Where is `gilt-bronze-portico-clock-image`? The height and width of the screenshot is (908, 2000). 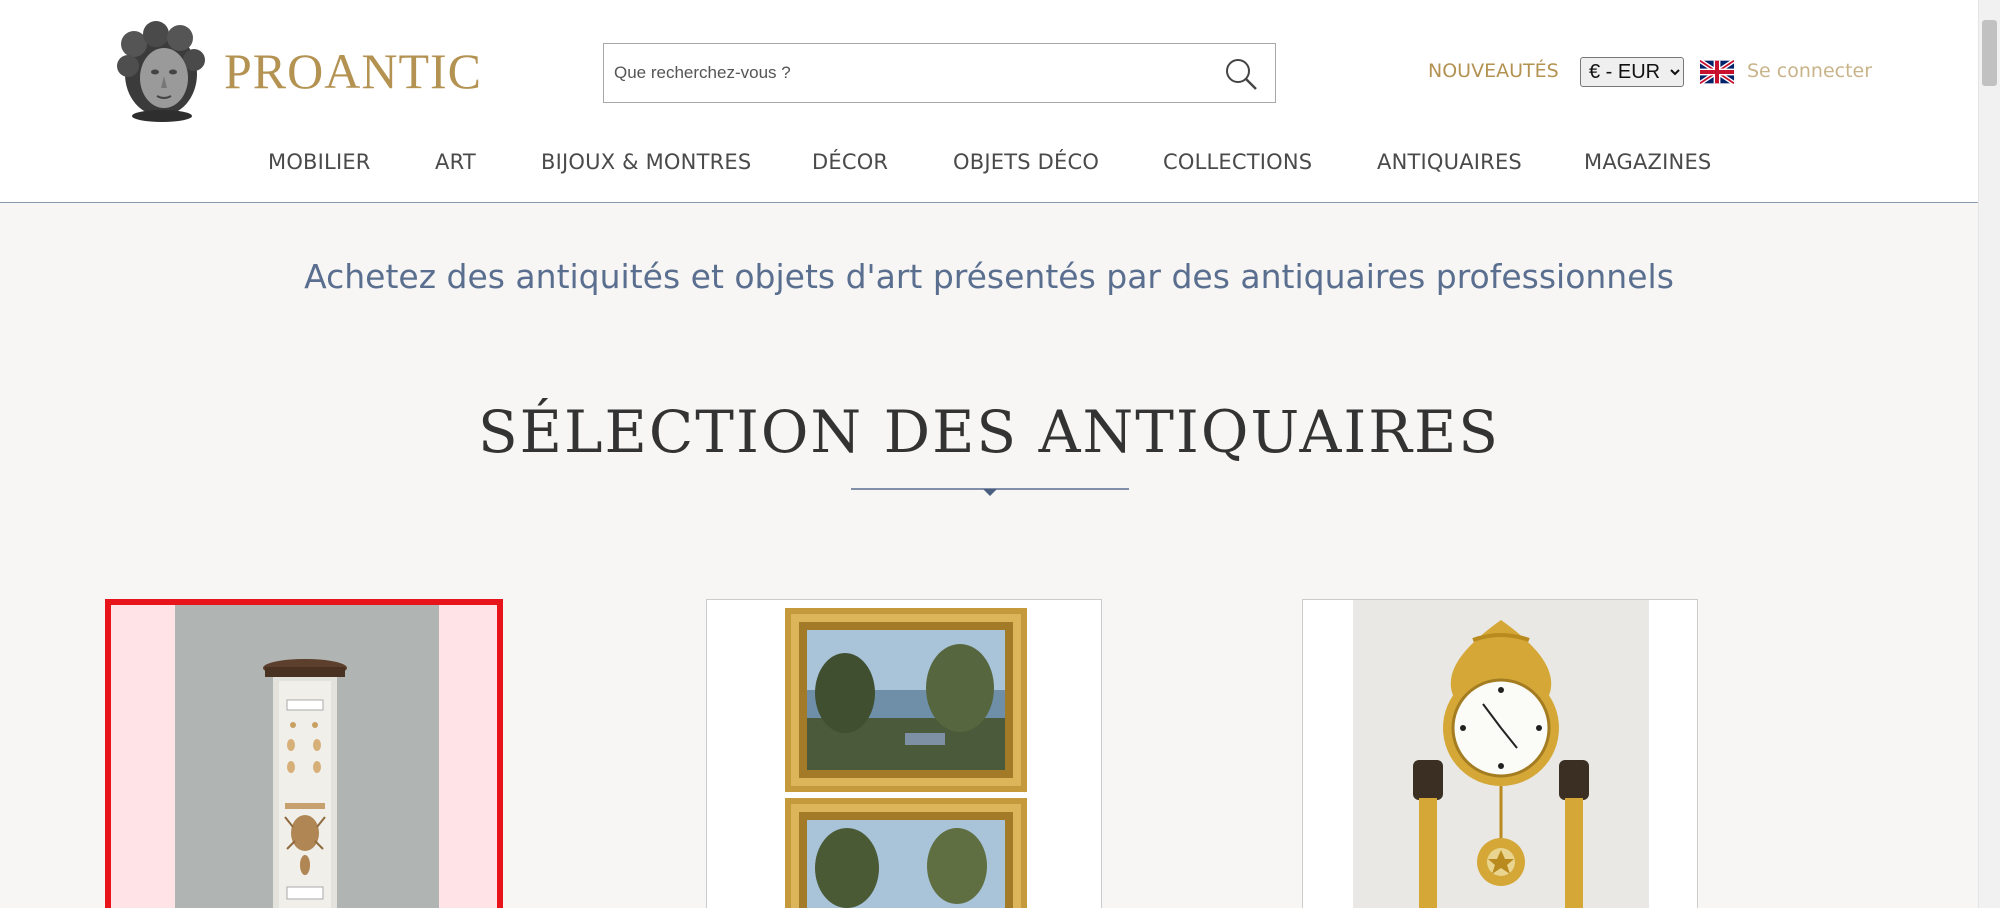
gilt-bronze-portico-clock-image is located at coordinates (1501, 754).